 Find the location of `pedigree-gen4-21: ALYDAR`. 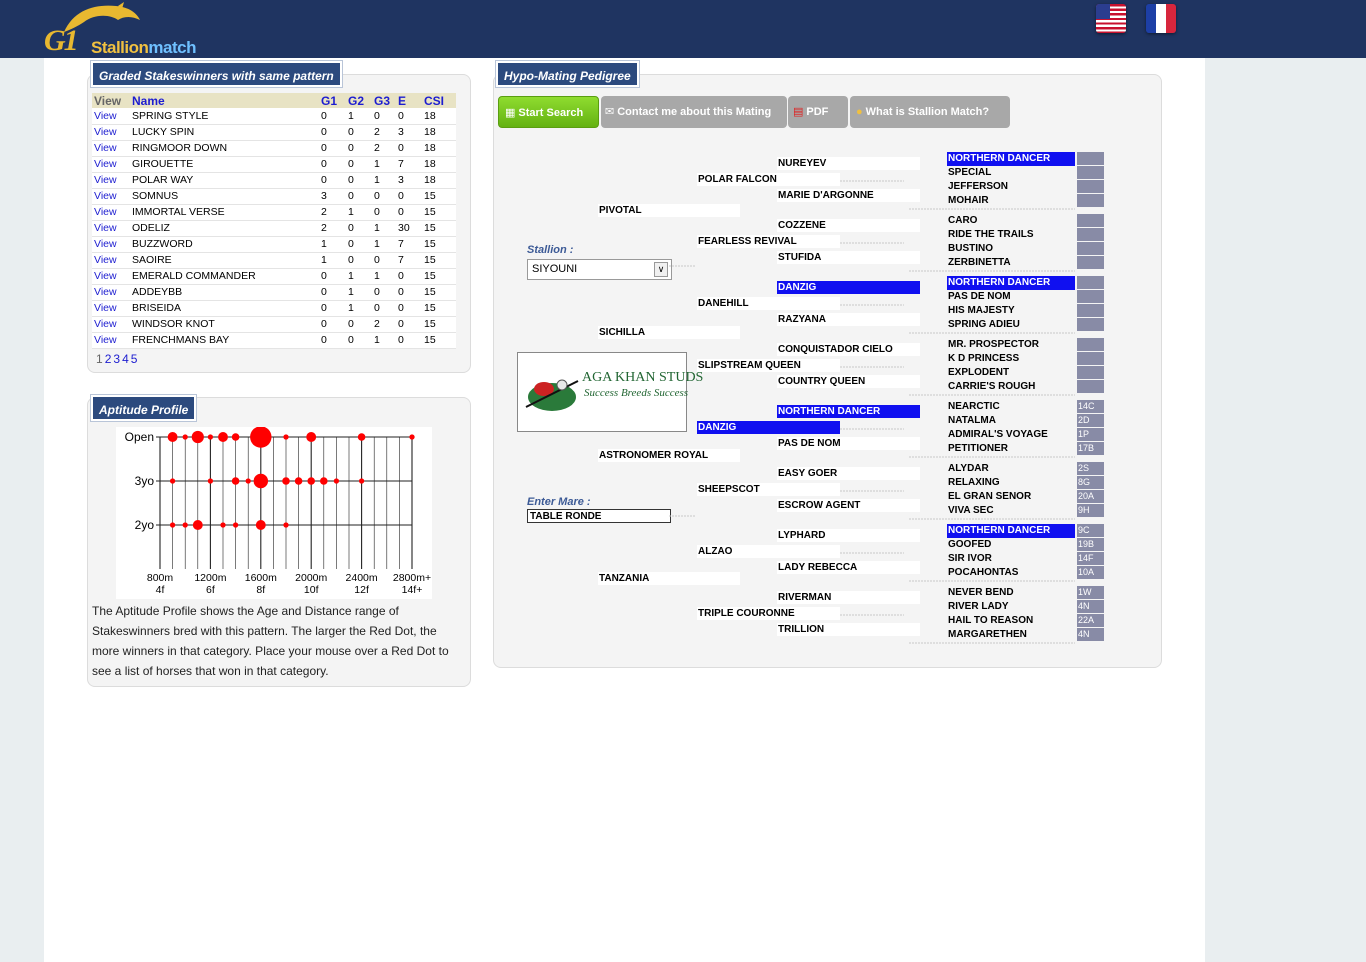

pedigree-gen4-21: ALYDAR is located at coordinates (1011, 469).